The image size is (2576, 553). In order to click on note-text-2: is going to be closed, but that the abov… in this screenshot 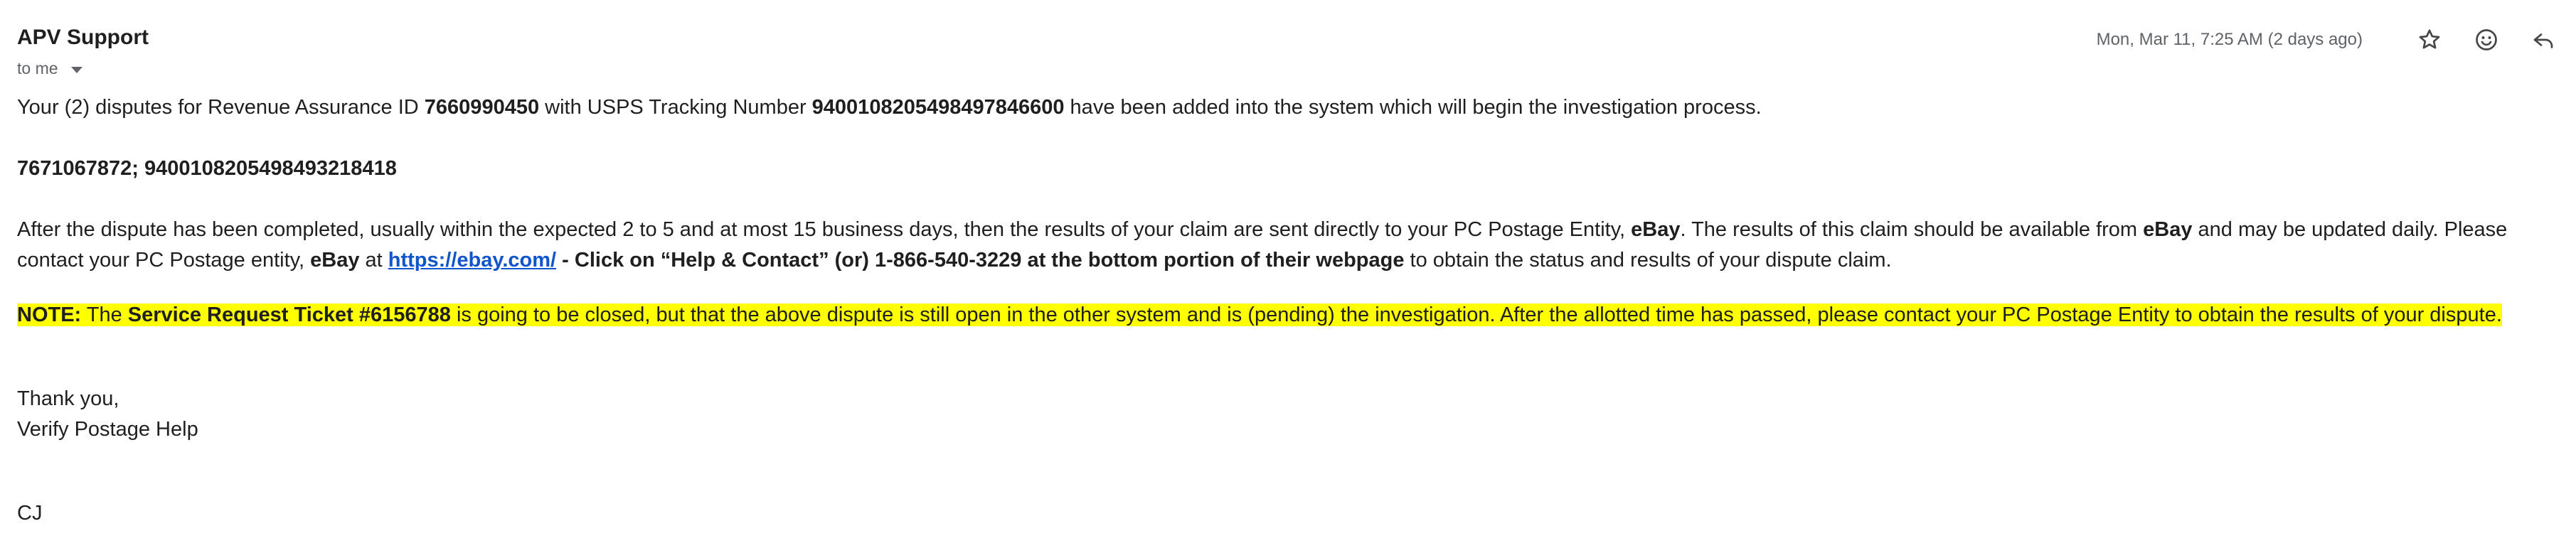, I will do `click(1476, 315)`.